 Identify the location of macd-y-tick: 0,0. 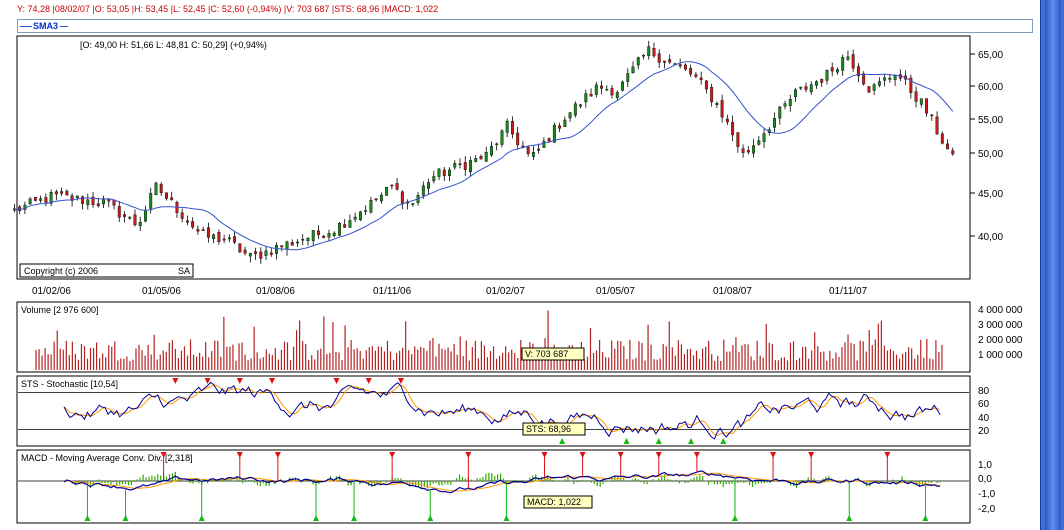
(985, 479).